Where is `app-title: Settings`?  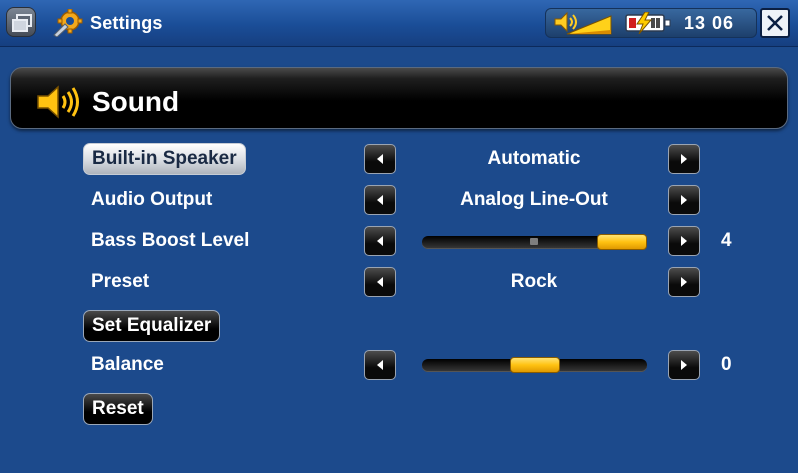 app-title: Settings is located at coordinates (126, 23).